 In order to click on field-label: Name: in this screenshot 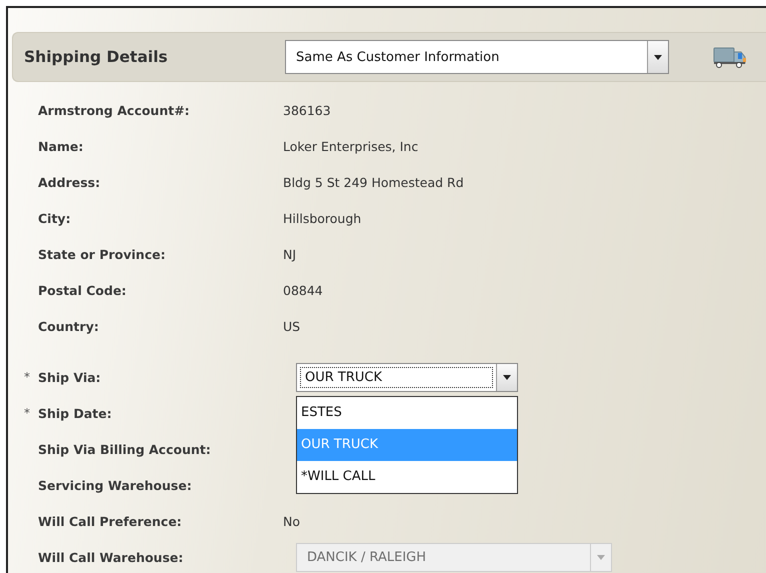, I will do `click(61, 146)`.